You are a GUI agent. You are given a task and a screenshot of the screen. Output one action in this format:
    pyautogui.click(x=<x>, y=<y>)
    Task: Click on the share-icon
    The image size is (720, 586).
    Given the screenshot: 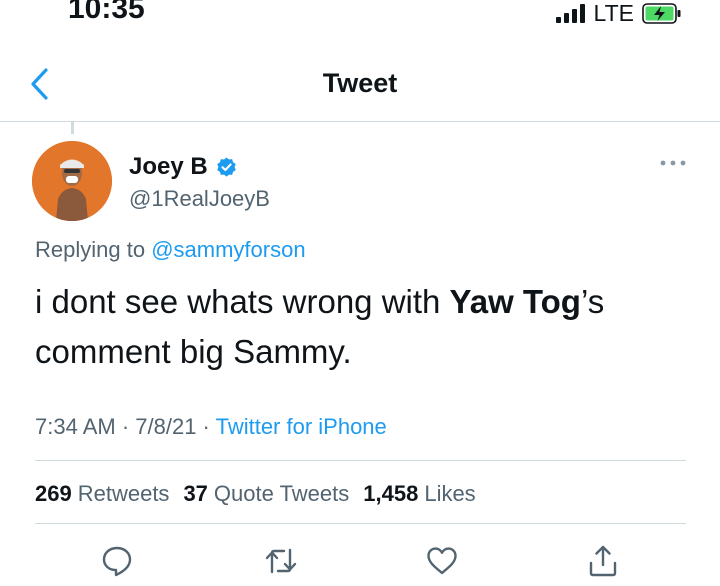 What is the action you would take?
    pyautogui.click(x=603, y=561)
    